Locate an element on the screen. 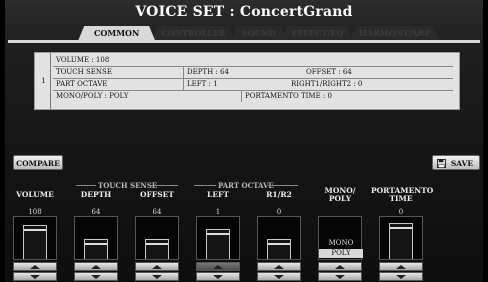  tab-sound: SOUND is located at coordinates (258, 33).